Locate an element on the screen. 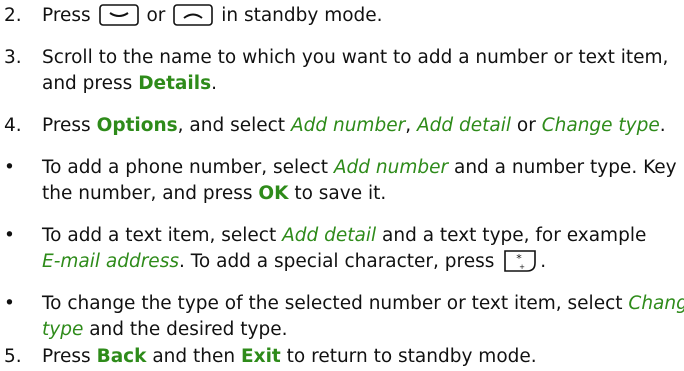 This screenshot has width=684, height=371. bullet-text: To add a phone number, select is located at coordinates (185, 167).